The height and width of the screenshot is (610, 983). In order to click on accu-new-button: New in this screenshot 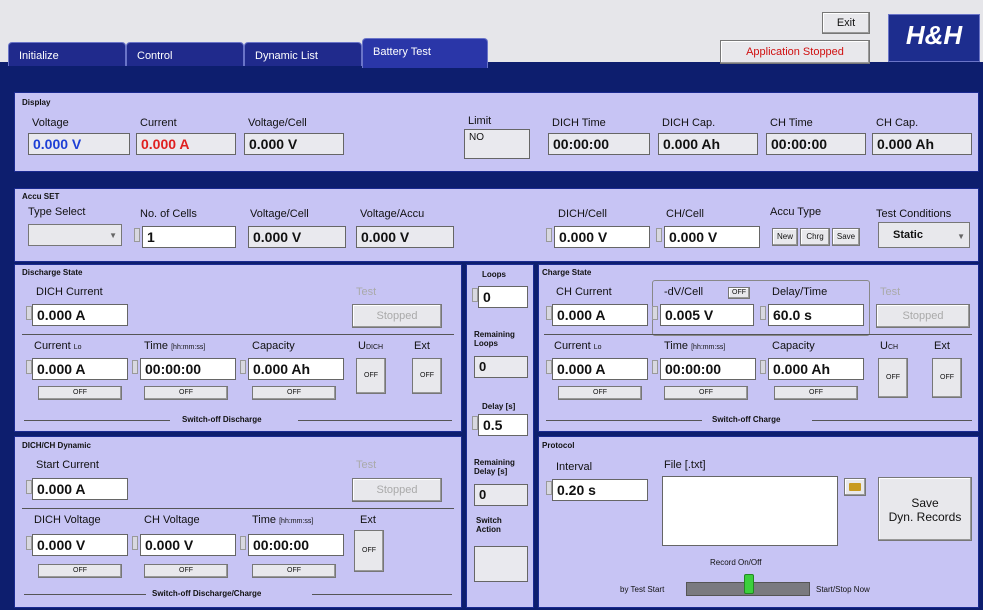, I will do `click(785, 237)`.